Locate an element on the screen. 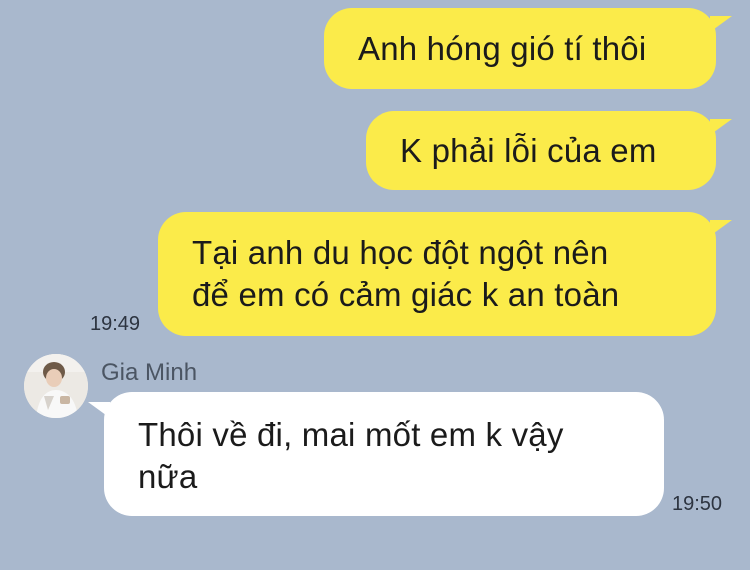 This screenshot has height=570, width=750. message-bubble-outgoing: K phải lỗi của em is located at coordinates (549, 150).